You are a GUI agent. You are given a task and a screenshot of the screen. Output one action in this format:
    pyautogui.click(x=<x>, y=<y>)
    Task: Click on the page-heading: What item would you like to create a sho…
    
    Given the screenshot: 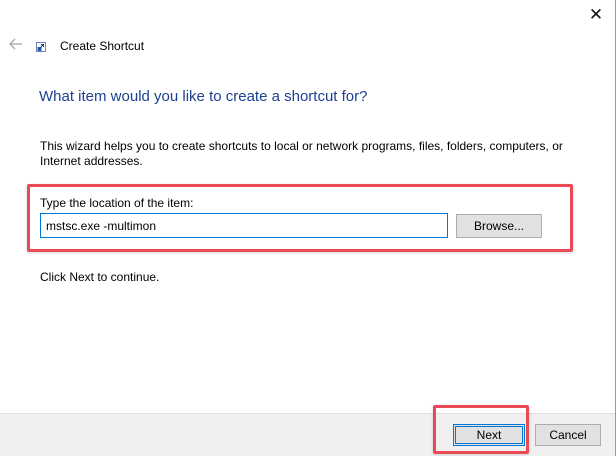 What is the action you would take?
    pyautogui.click(x=203, y=96)
    